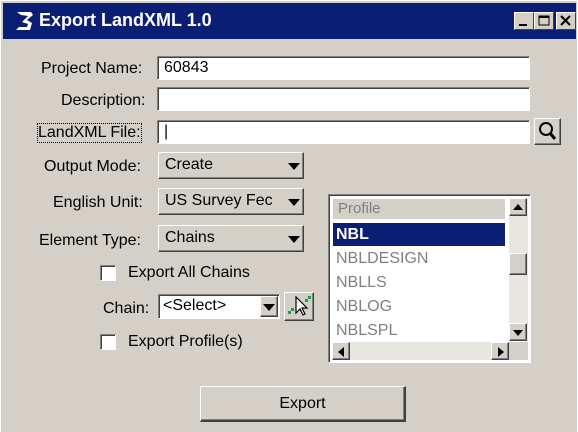 The image size is (578, 432). Describe the element at coordinates (419, 330) in the screenshot. I see `list-item: NBLSPL` at that location.